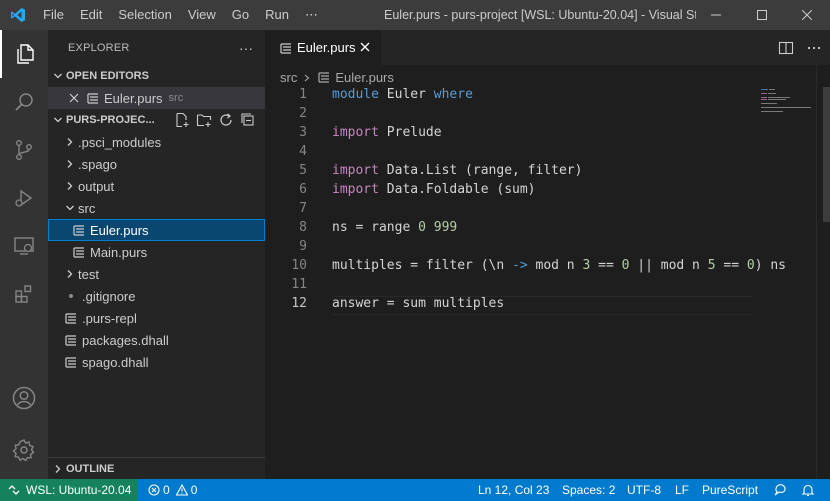 This screenshot has width=830, height=501. Describe the element at coordinates (14, 490) in the screenshot. I see `remote-icon` at that location.